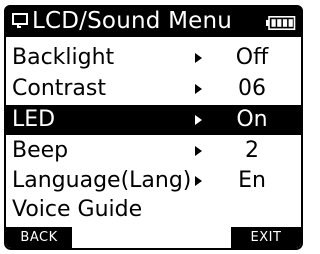 The image size is (320, 254). What do you see at coordinates (20, 23) in the screenshot?
I see `menu-speech-icon` at bounding box center [20, 23].